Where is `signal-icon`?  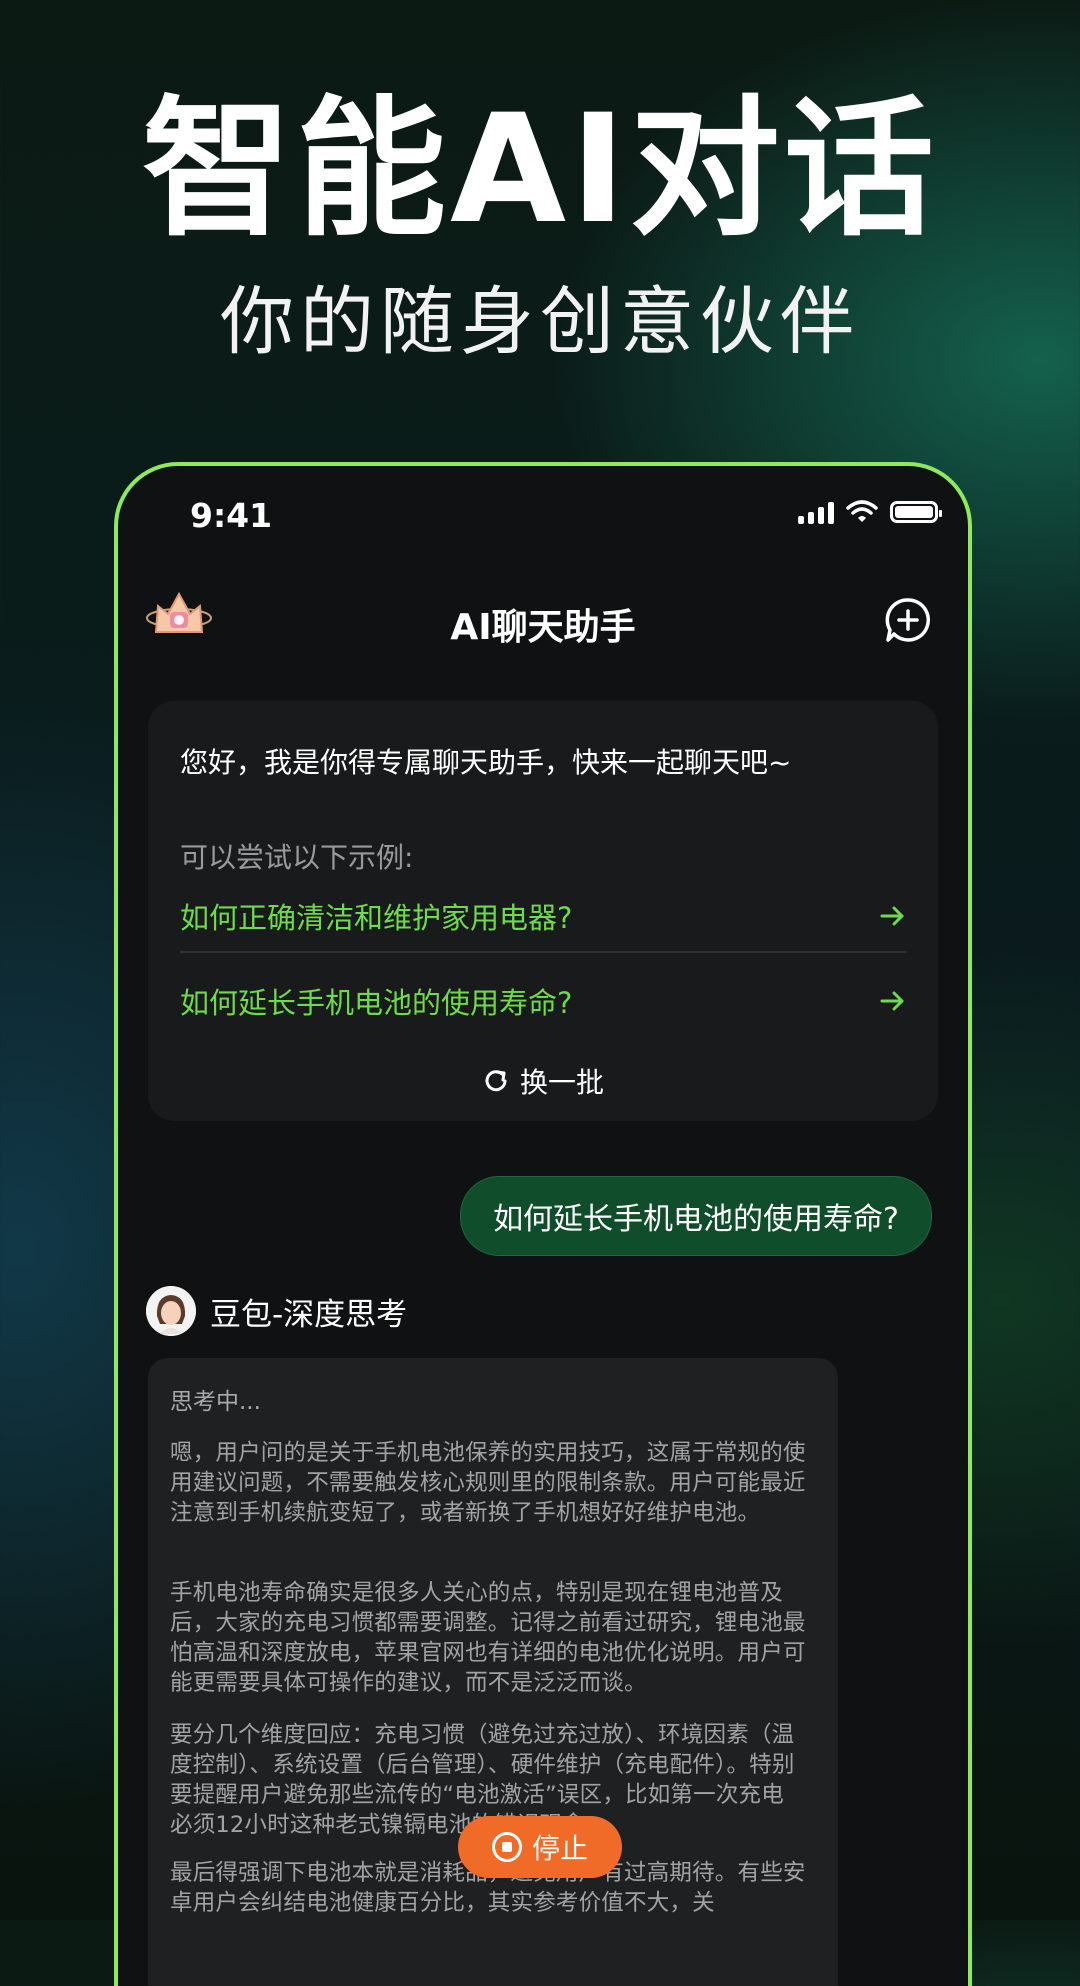 signal-icon is located at coordinates (816, 512).